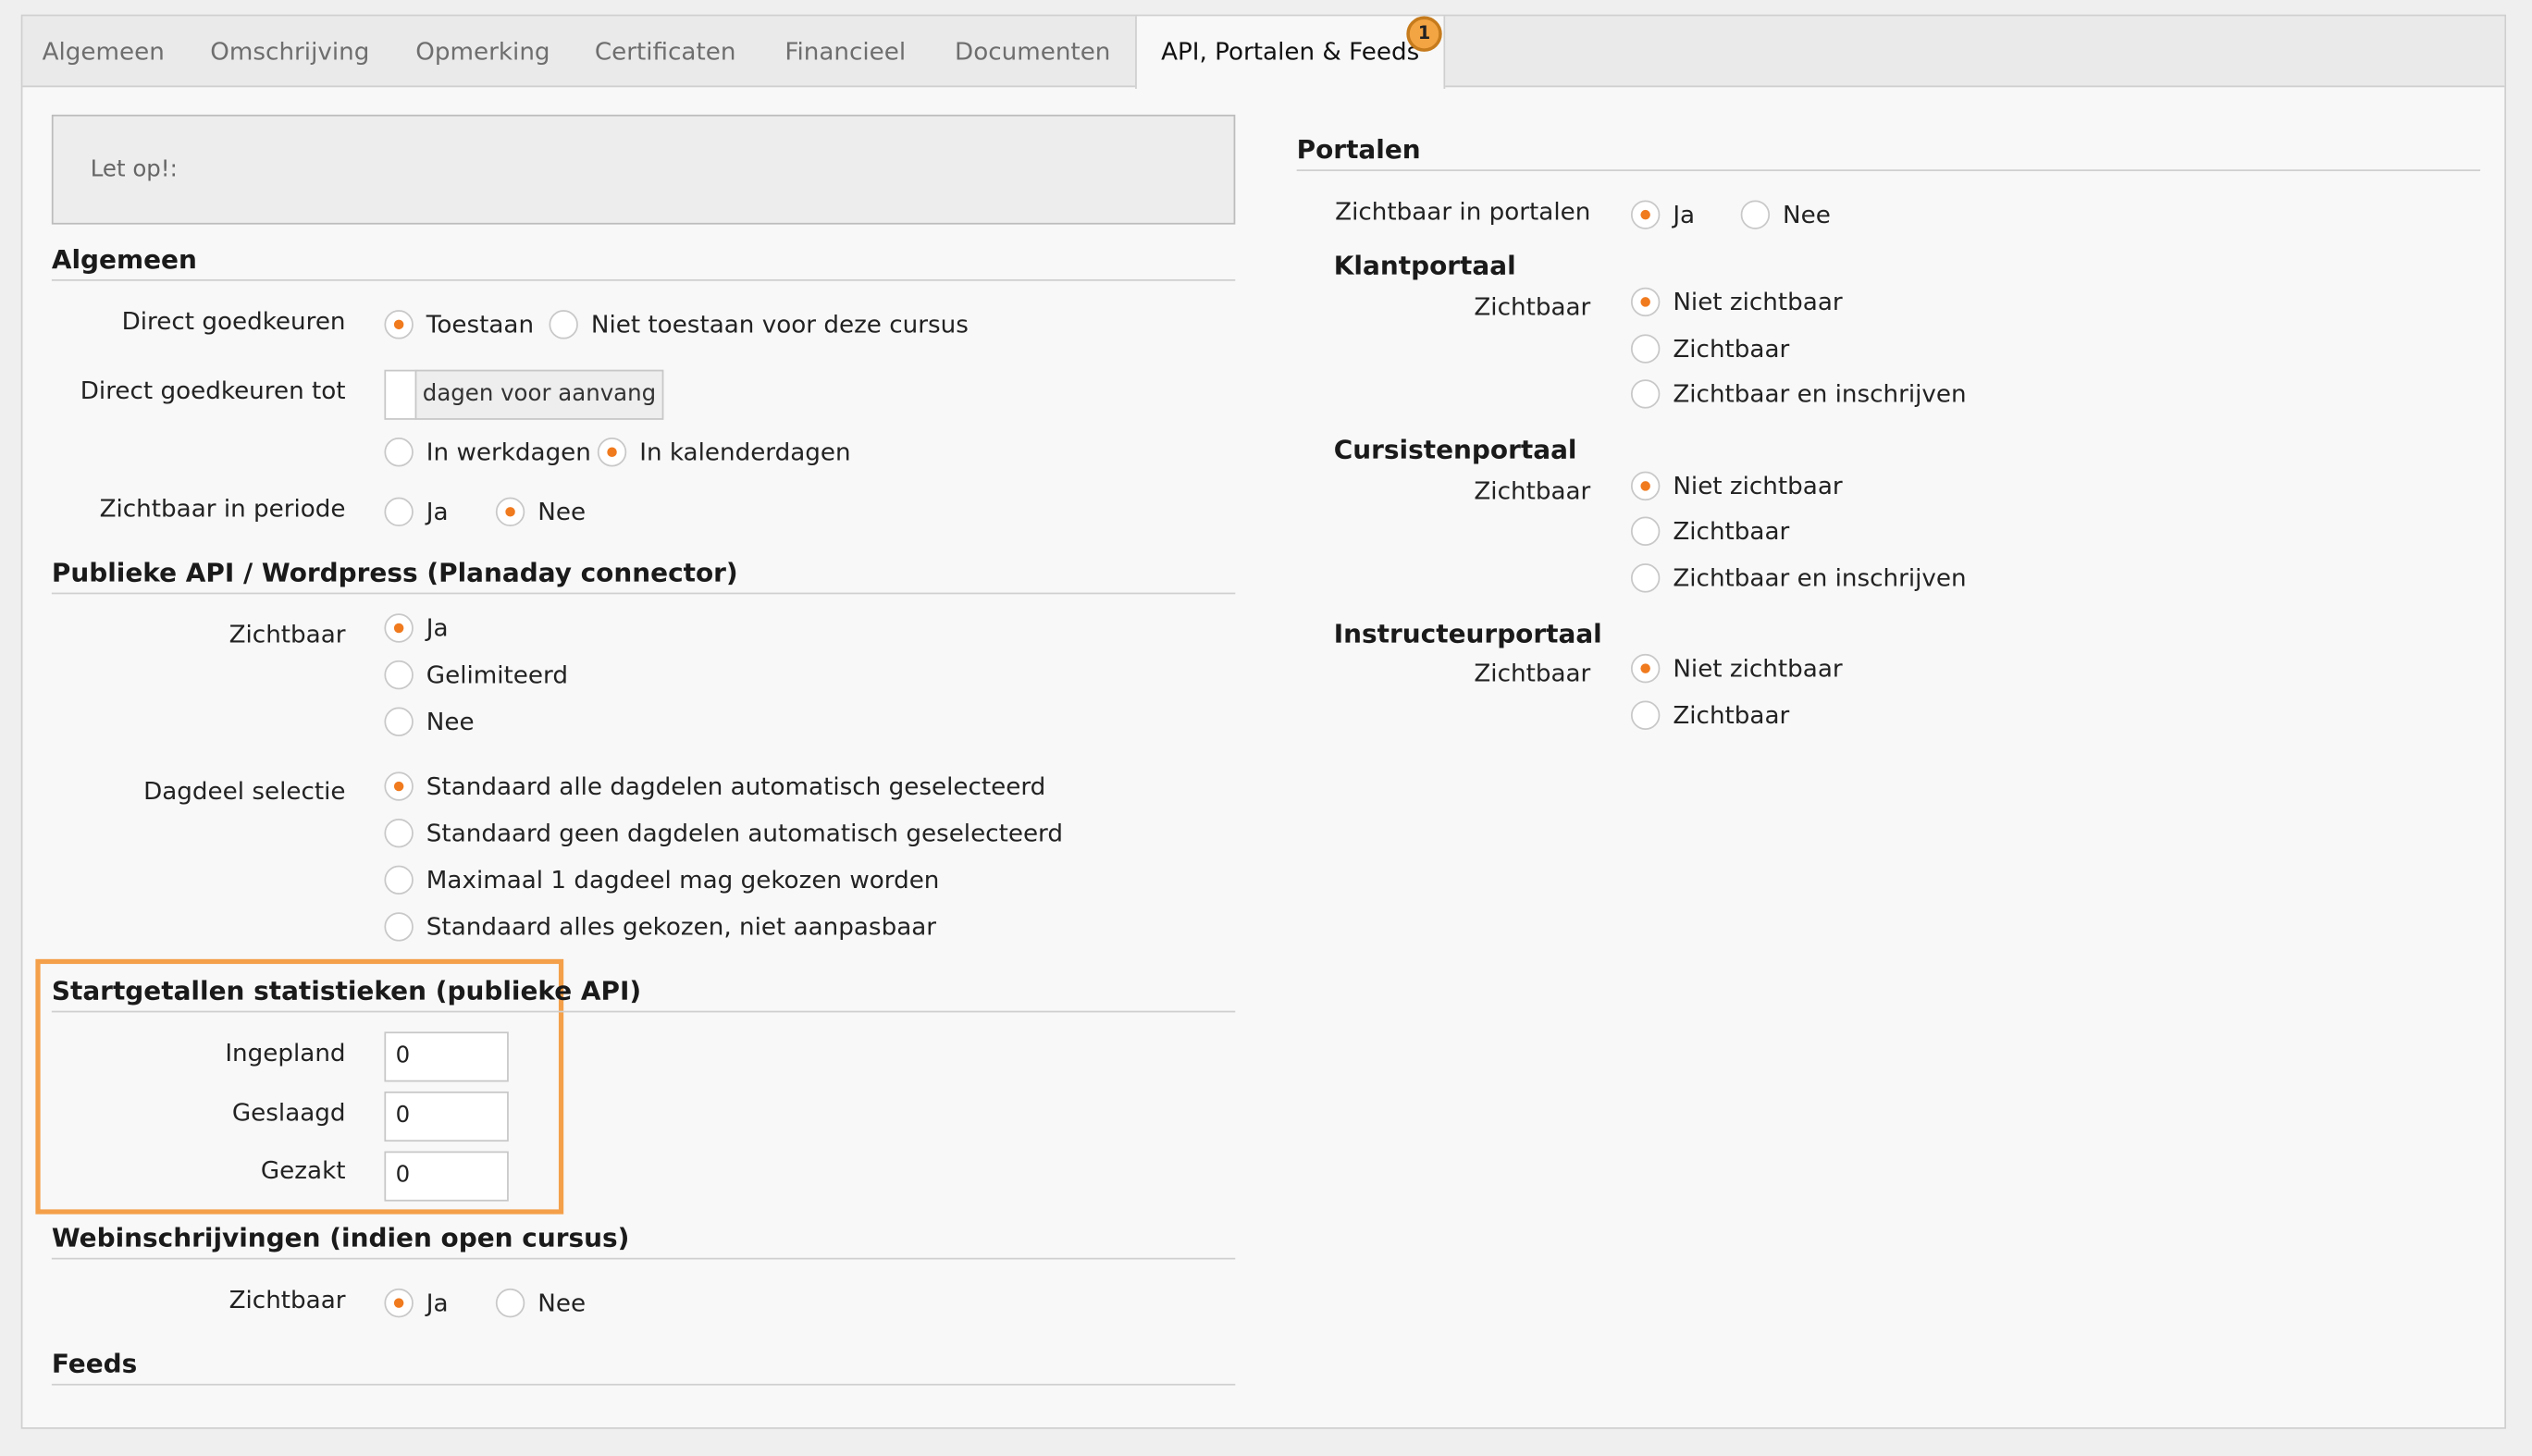 The height and width of the screenshot is (1456, 2532). Describe the element at coordinates (1463, 211) in the screenshot. I see `label-zichtbaar-portalen: Zichtbaar in portalen` at that location.